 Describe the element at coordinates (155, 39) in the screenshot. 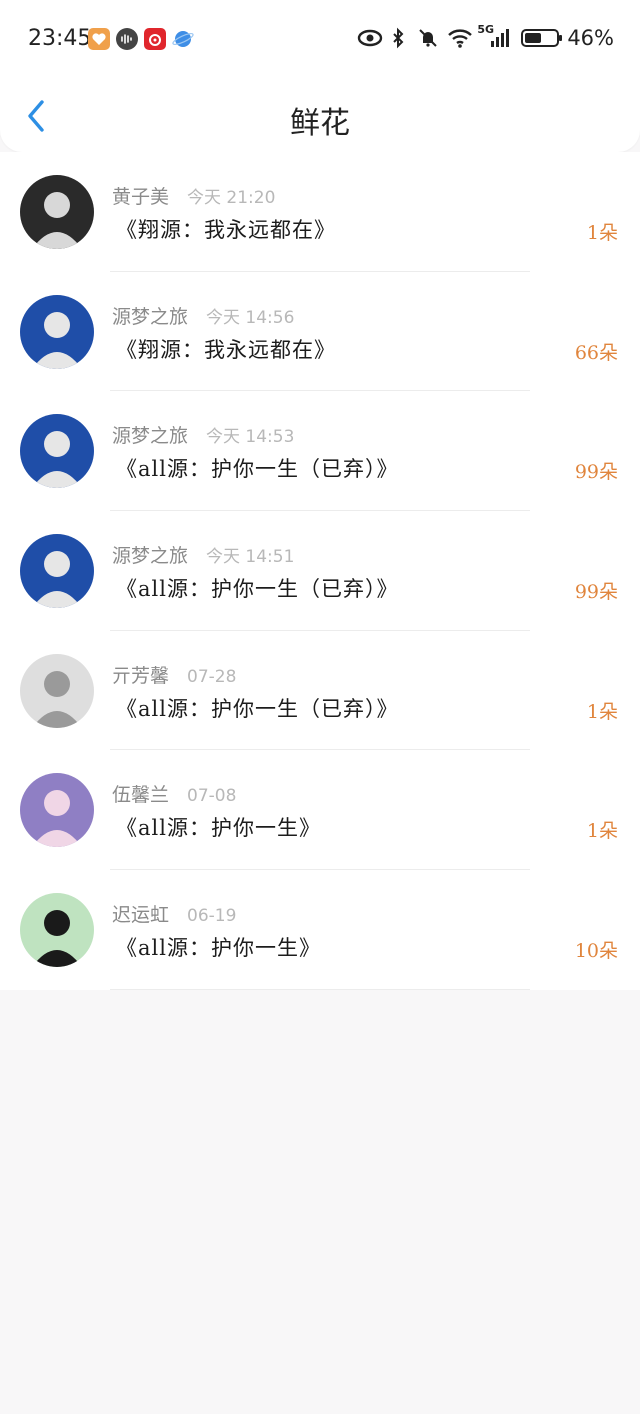

I see `netease-music-app-icon` at that location.